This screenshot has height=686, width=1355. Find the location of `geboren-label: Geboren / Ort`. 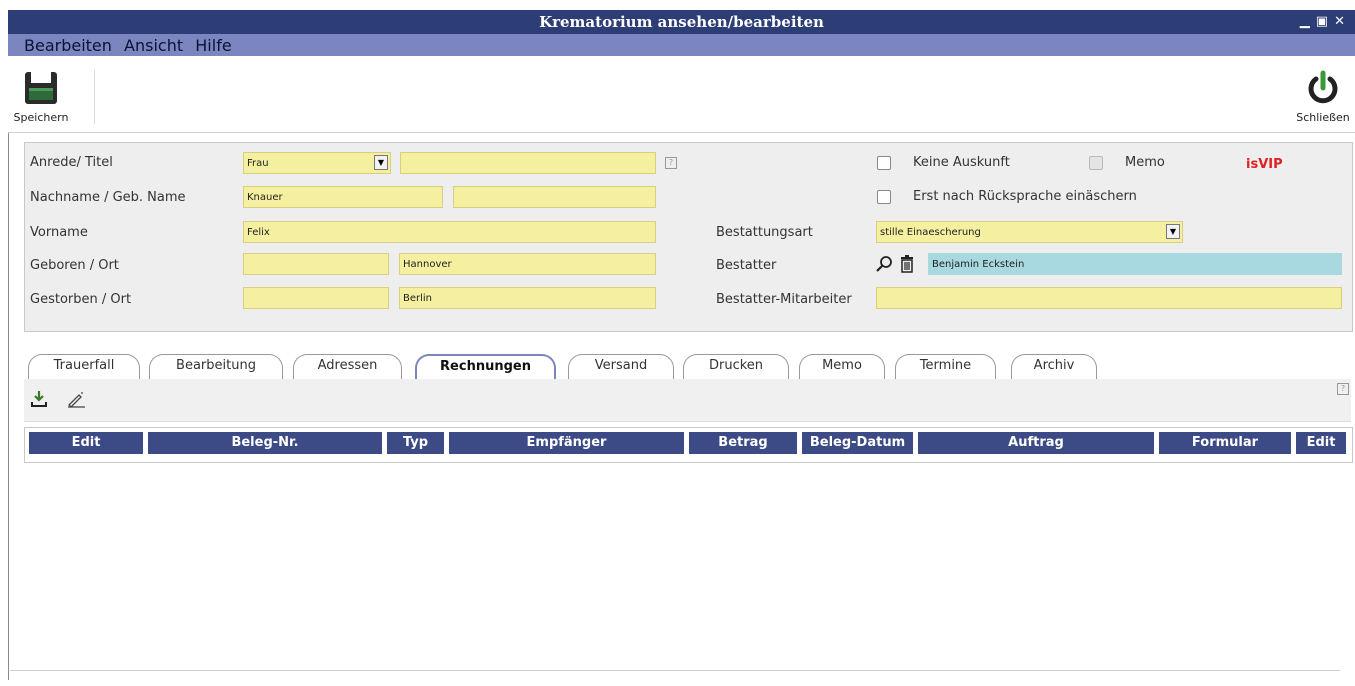

geboren-label: Geboren / Ort is located at coordinates (74, 265).